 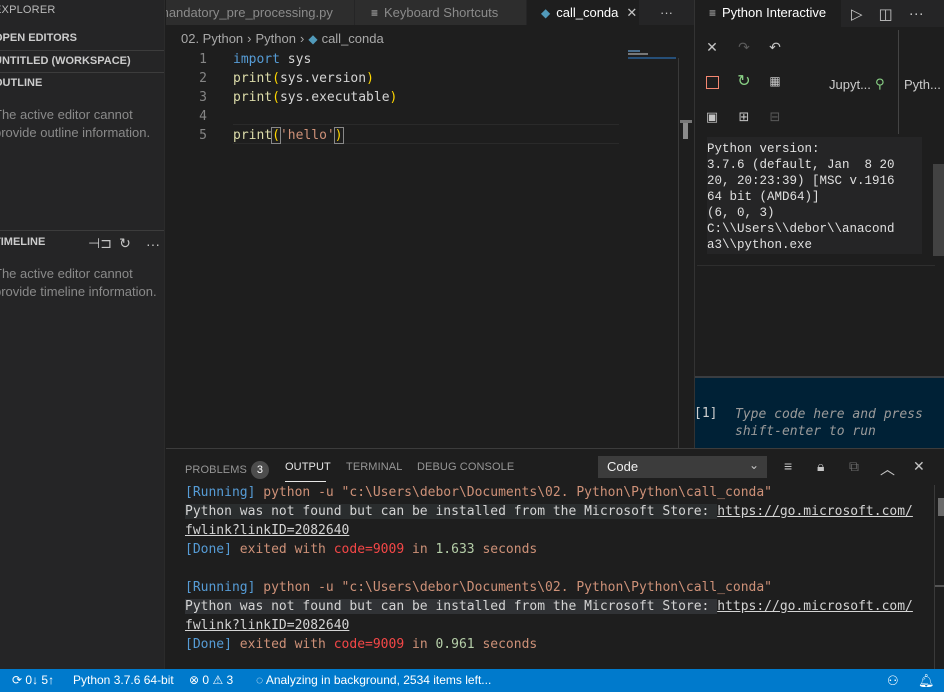 What do you see at coordinates (100, 243) in the screenshot?
I see `pin-icon: ⊣⊐` at bounding box center [100, 243].